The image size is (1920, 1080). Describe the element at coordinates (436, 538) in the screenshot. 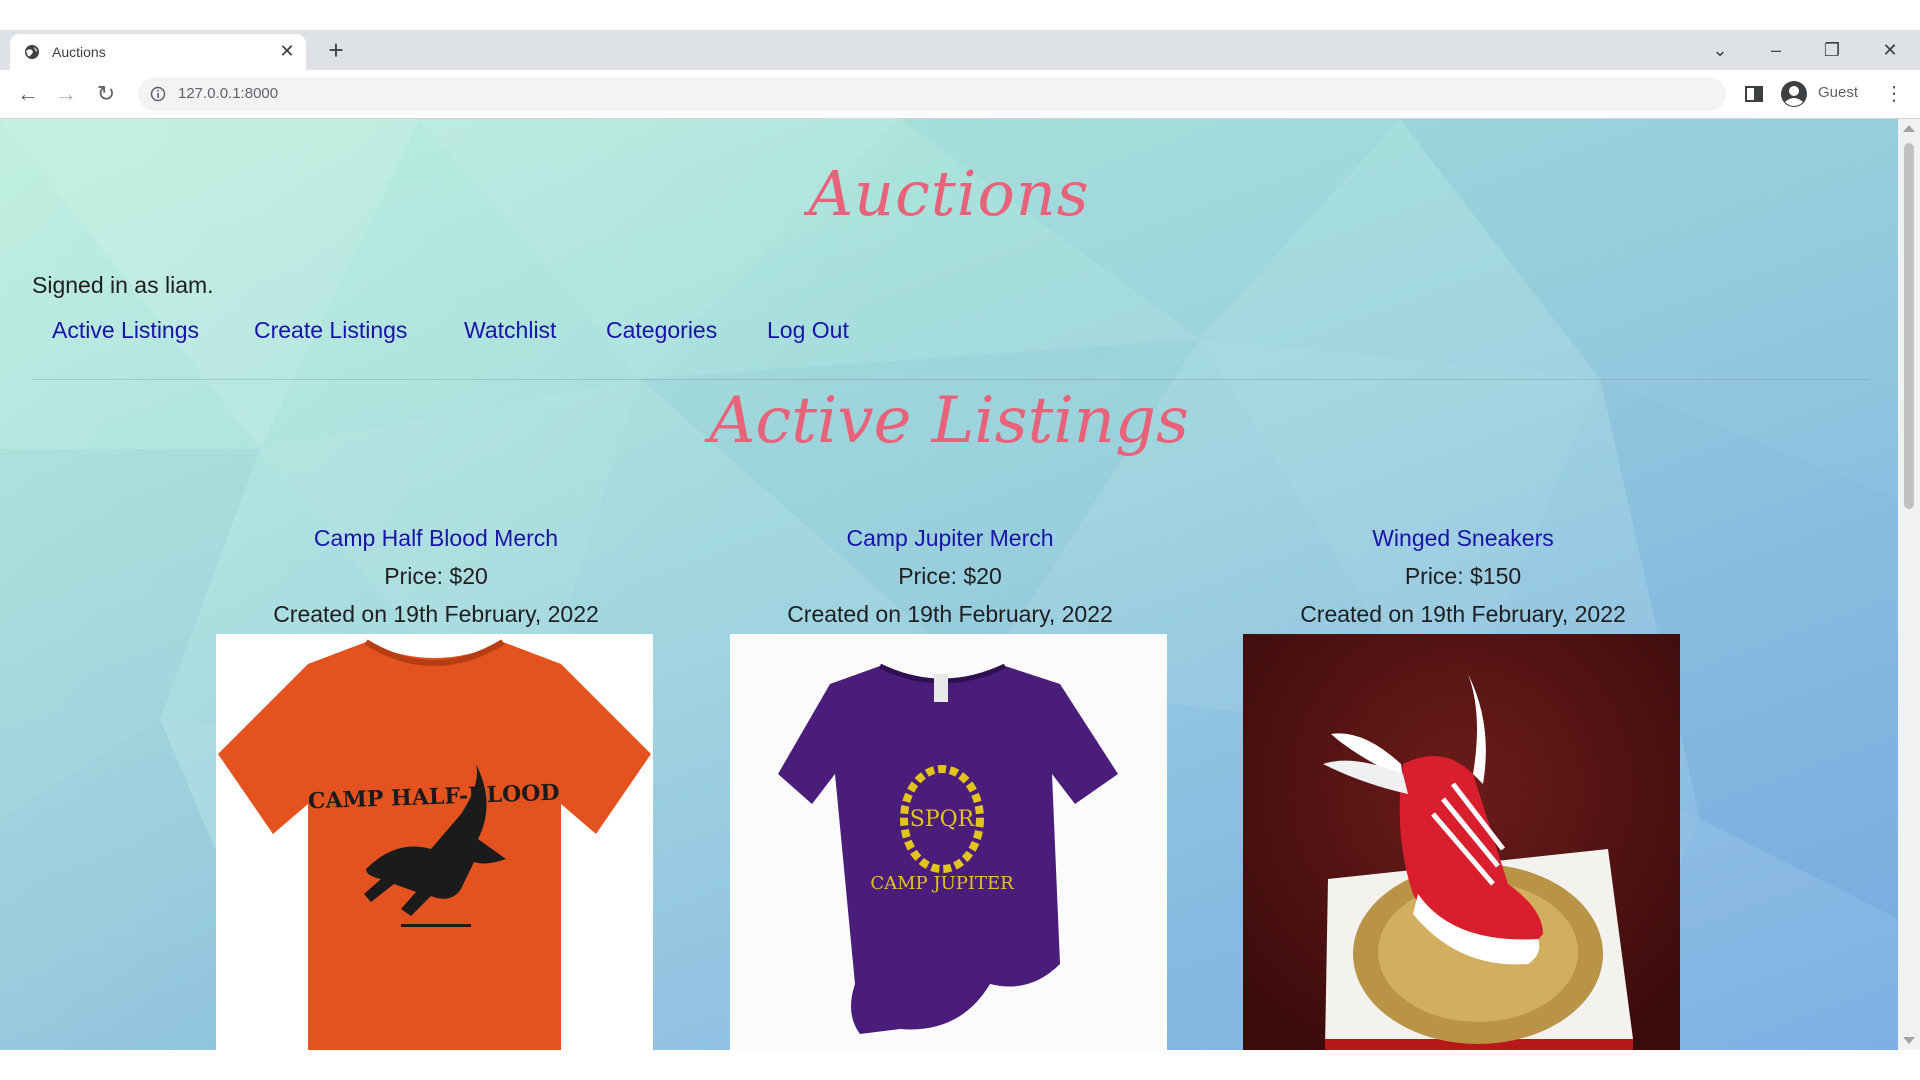

I see `listing-title-link: Camp Half Blood Merch` at that location.